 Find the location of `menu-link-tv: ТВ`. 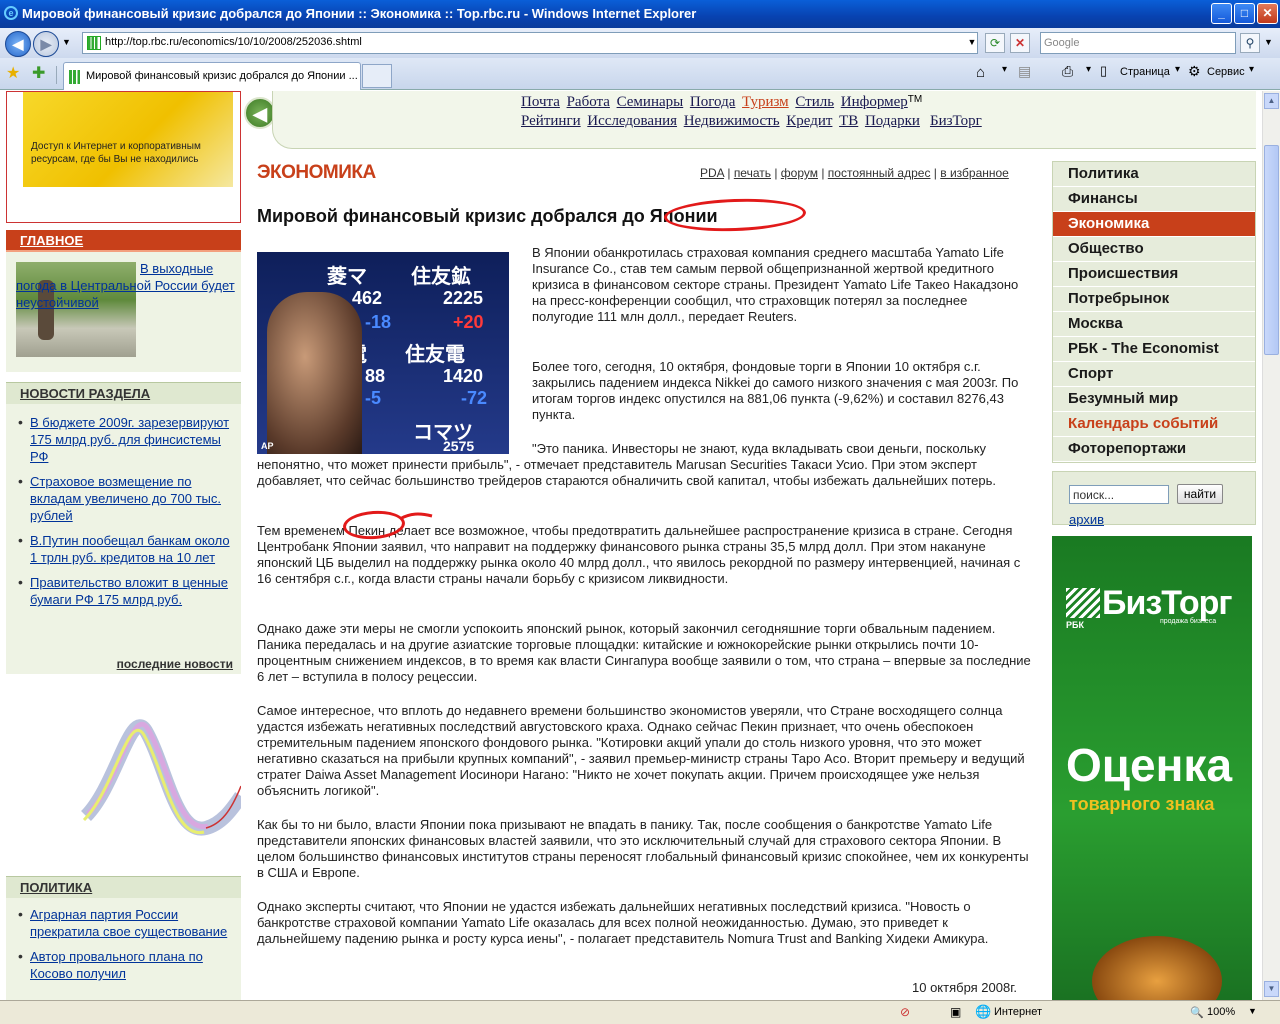

menu-link-tv: ТВ is located at coordinates (848, 121).